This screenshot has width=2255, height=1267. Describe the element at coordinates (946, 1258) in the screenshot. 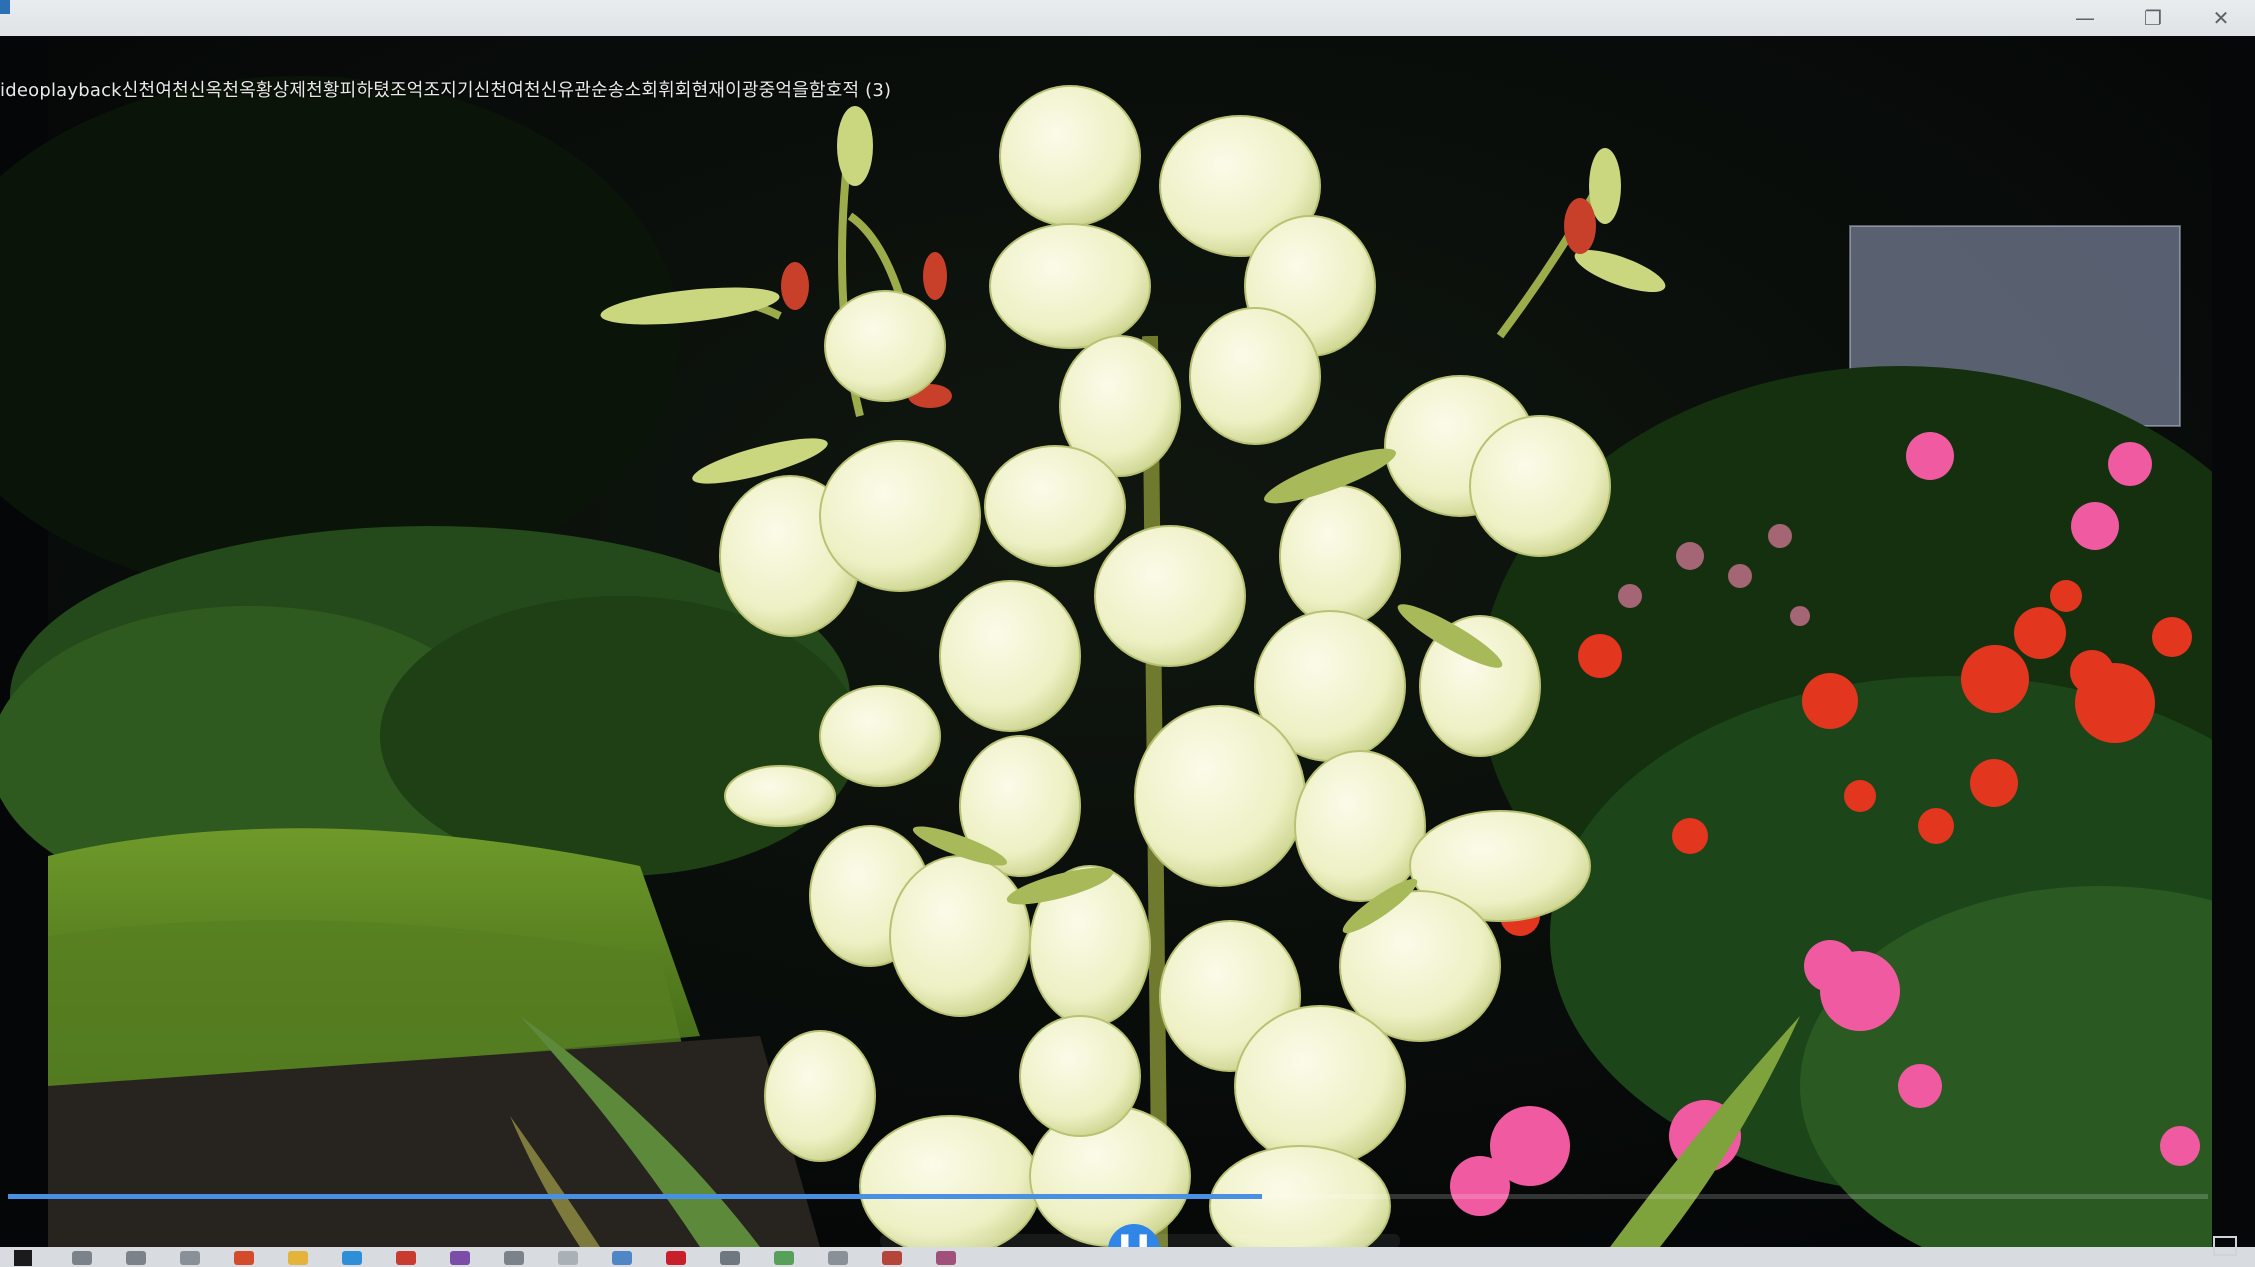

I see `media-icon` at that location.